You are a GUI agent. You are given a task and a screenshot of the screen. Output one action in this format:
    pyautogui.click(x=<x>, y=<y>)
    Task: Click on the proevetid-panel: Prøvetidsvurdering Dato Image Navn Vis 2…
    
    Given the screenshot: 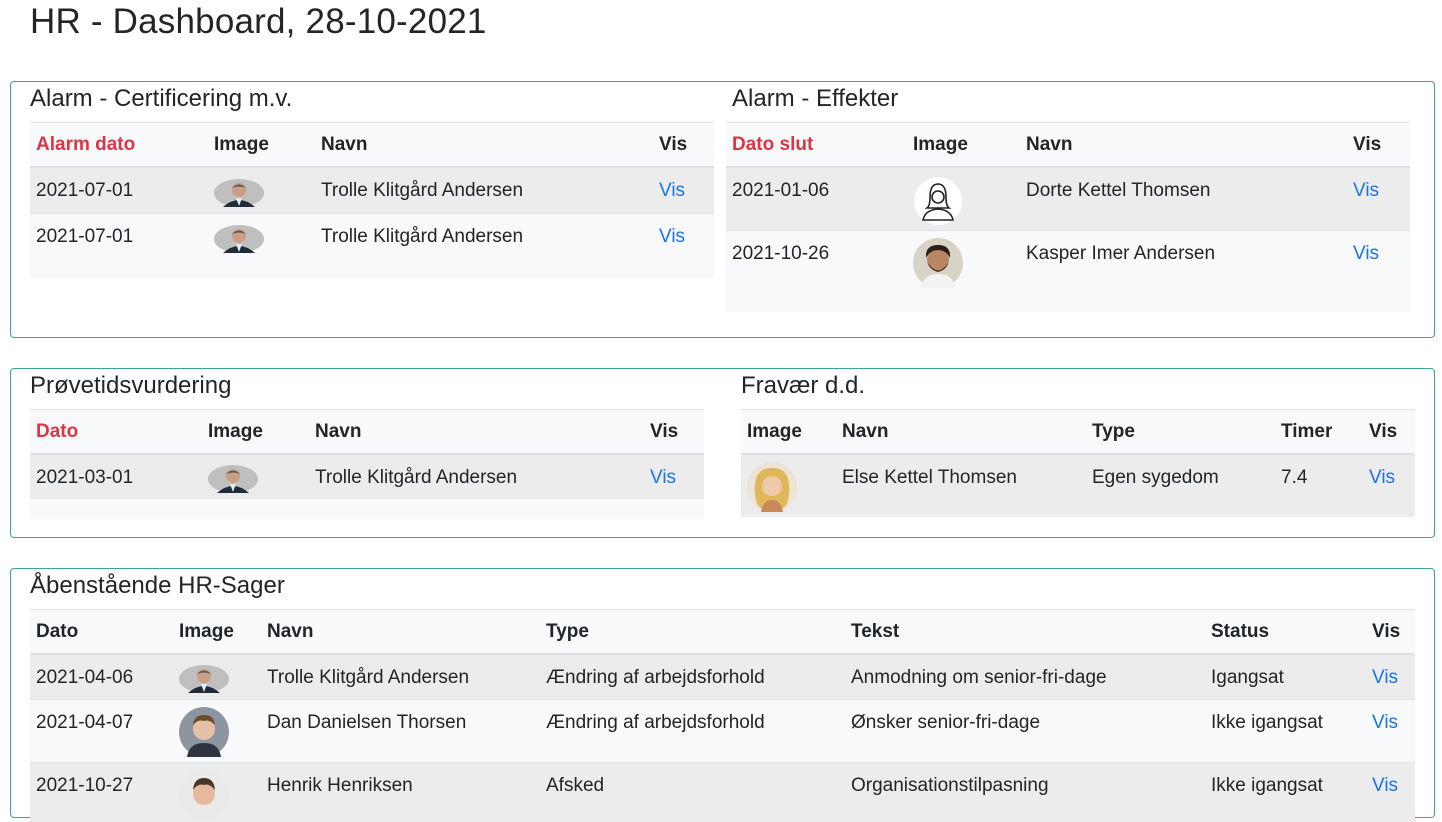 What is the action you would take?
    pyautogui.click(x=367, y=444)
    